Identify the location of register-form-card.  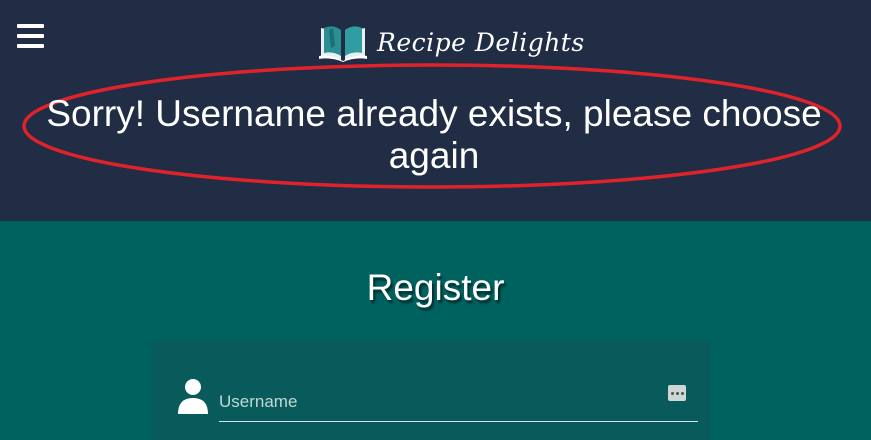
(431, 390).